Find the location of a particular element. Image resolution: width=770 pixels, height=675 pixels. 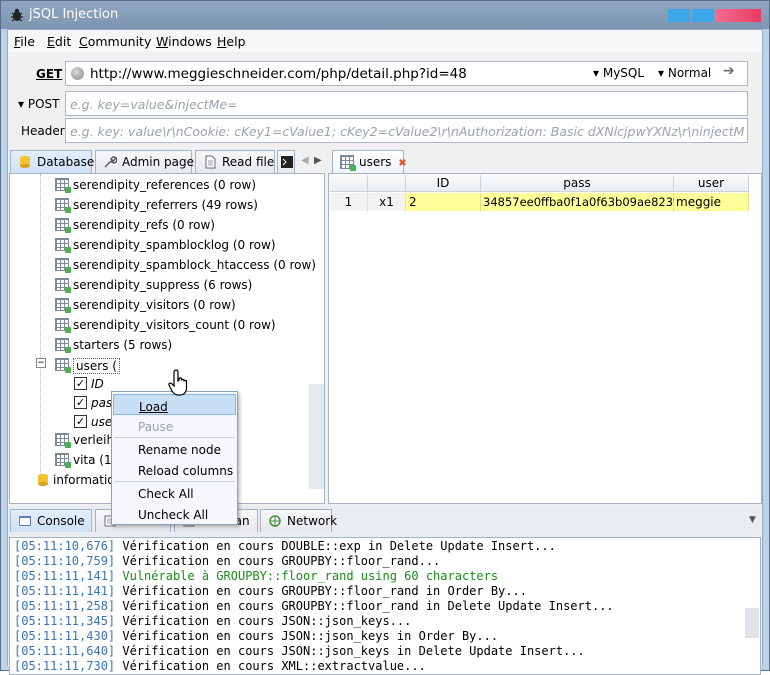

menu-help: Help is located at coordinates (231, 41).